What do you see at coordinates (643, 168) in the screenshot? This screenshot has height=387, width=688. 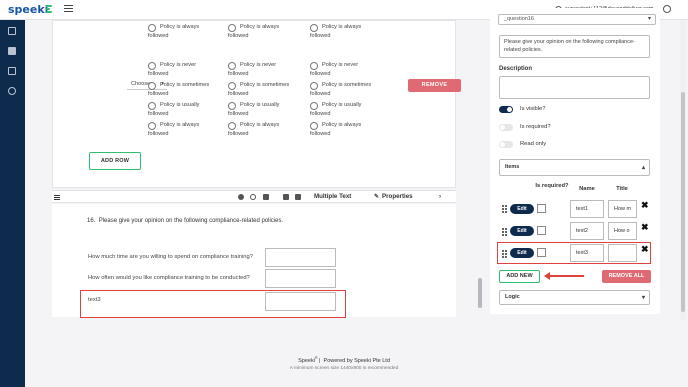 I see `chevron-up-icon: ▴` at bounding box center [643, 168].